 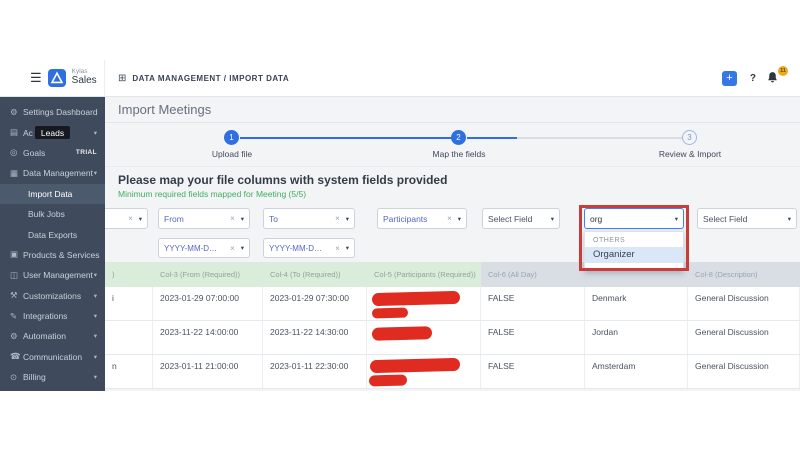 I want to click on sidebar-item-settings-dashboard: ⚙ Settings Dashboard, so click(x=52, y=112).